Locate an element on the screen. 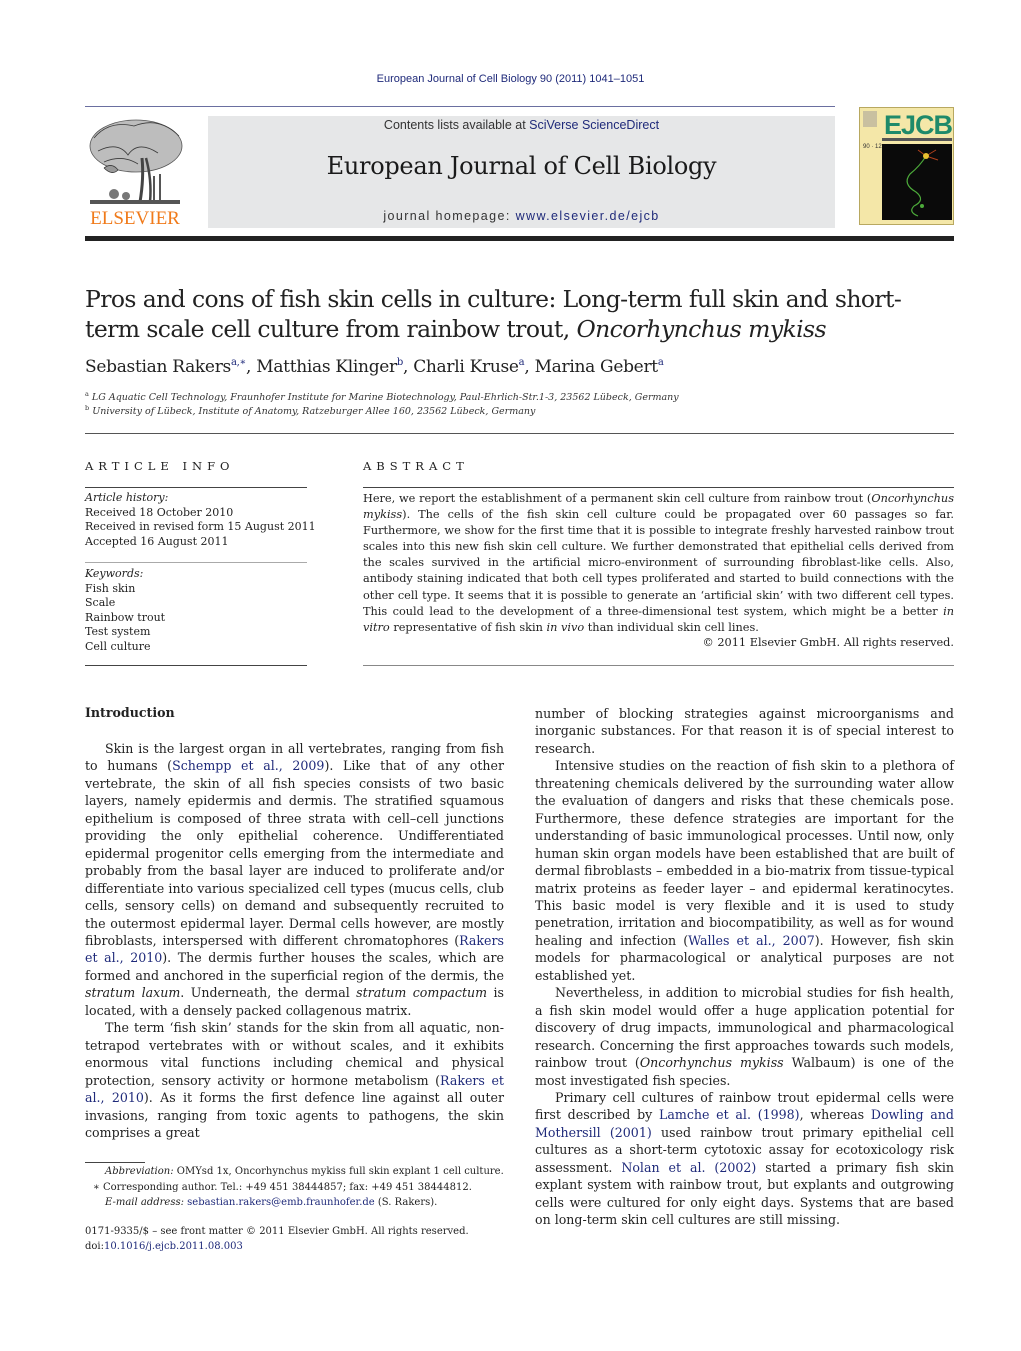 The height and width of the screenshot is (1351, 1021). homepage-line: journal homepage: www.elsevier.de/ejcb is located at coordinates (521, 216).